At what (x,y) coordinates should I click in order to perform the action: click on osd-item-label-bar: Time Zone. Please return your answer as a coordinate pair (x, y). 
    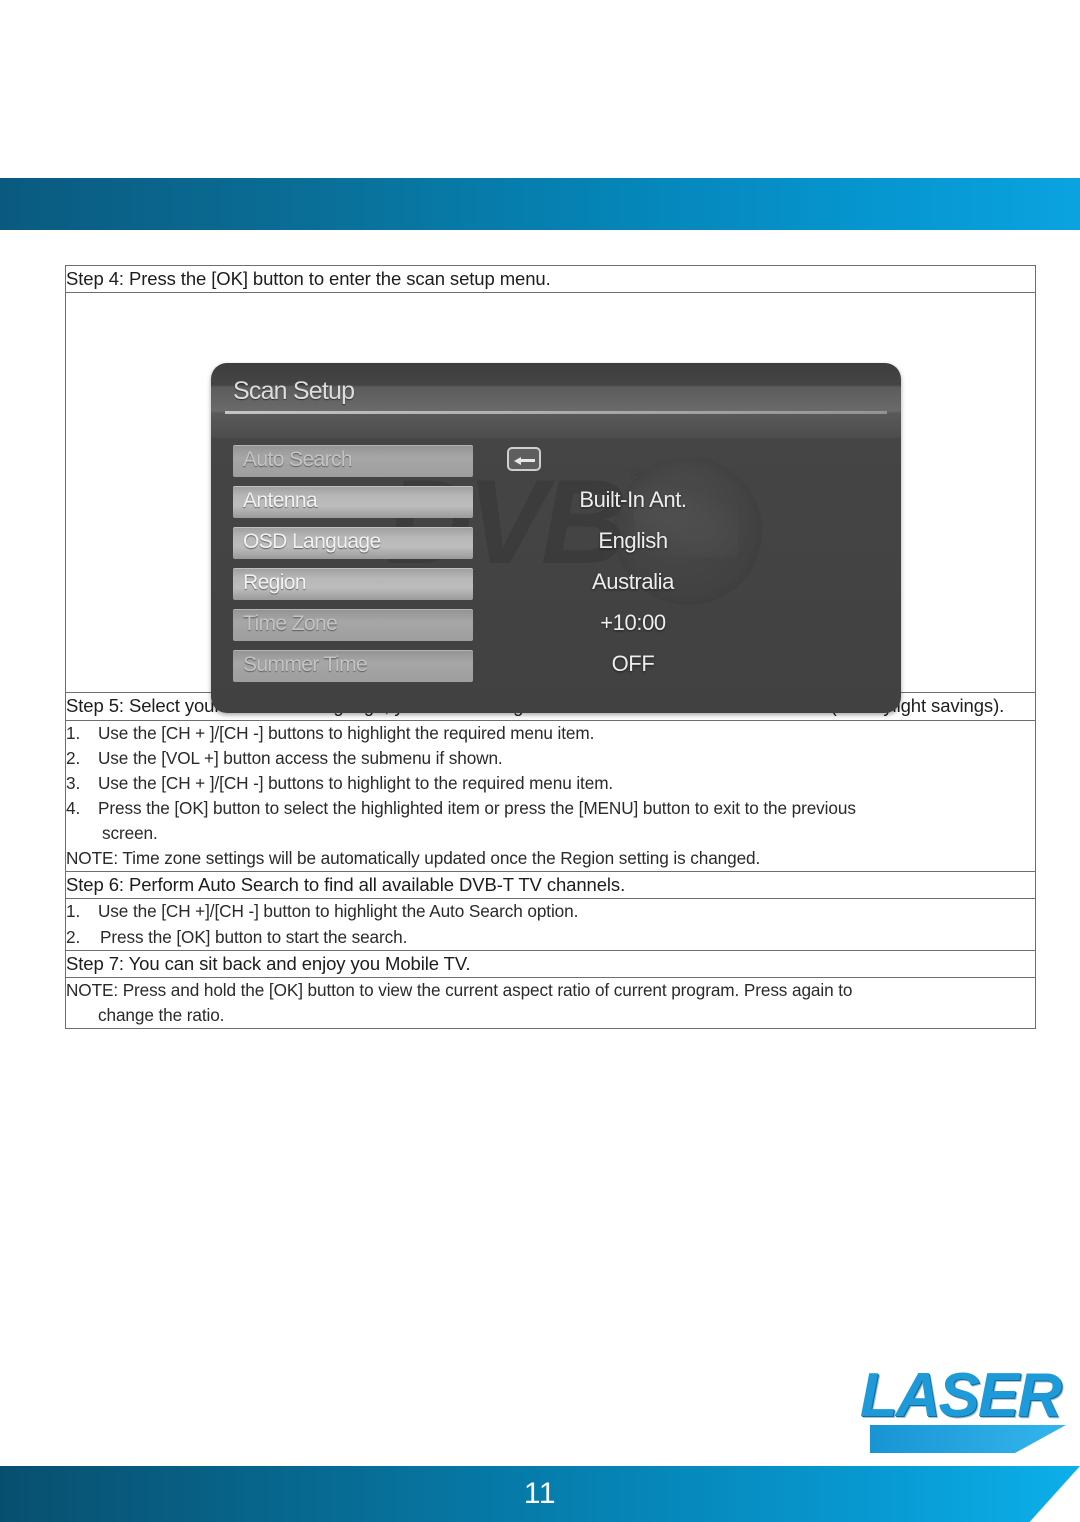
    Looking at the image, I should click on (353, 625).